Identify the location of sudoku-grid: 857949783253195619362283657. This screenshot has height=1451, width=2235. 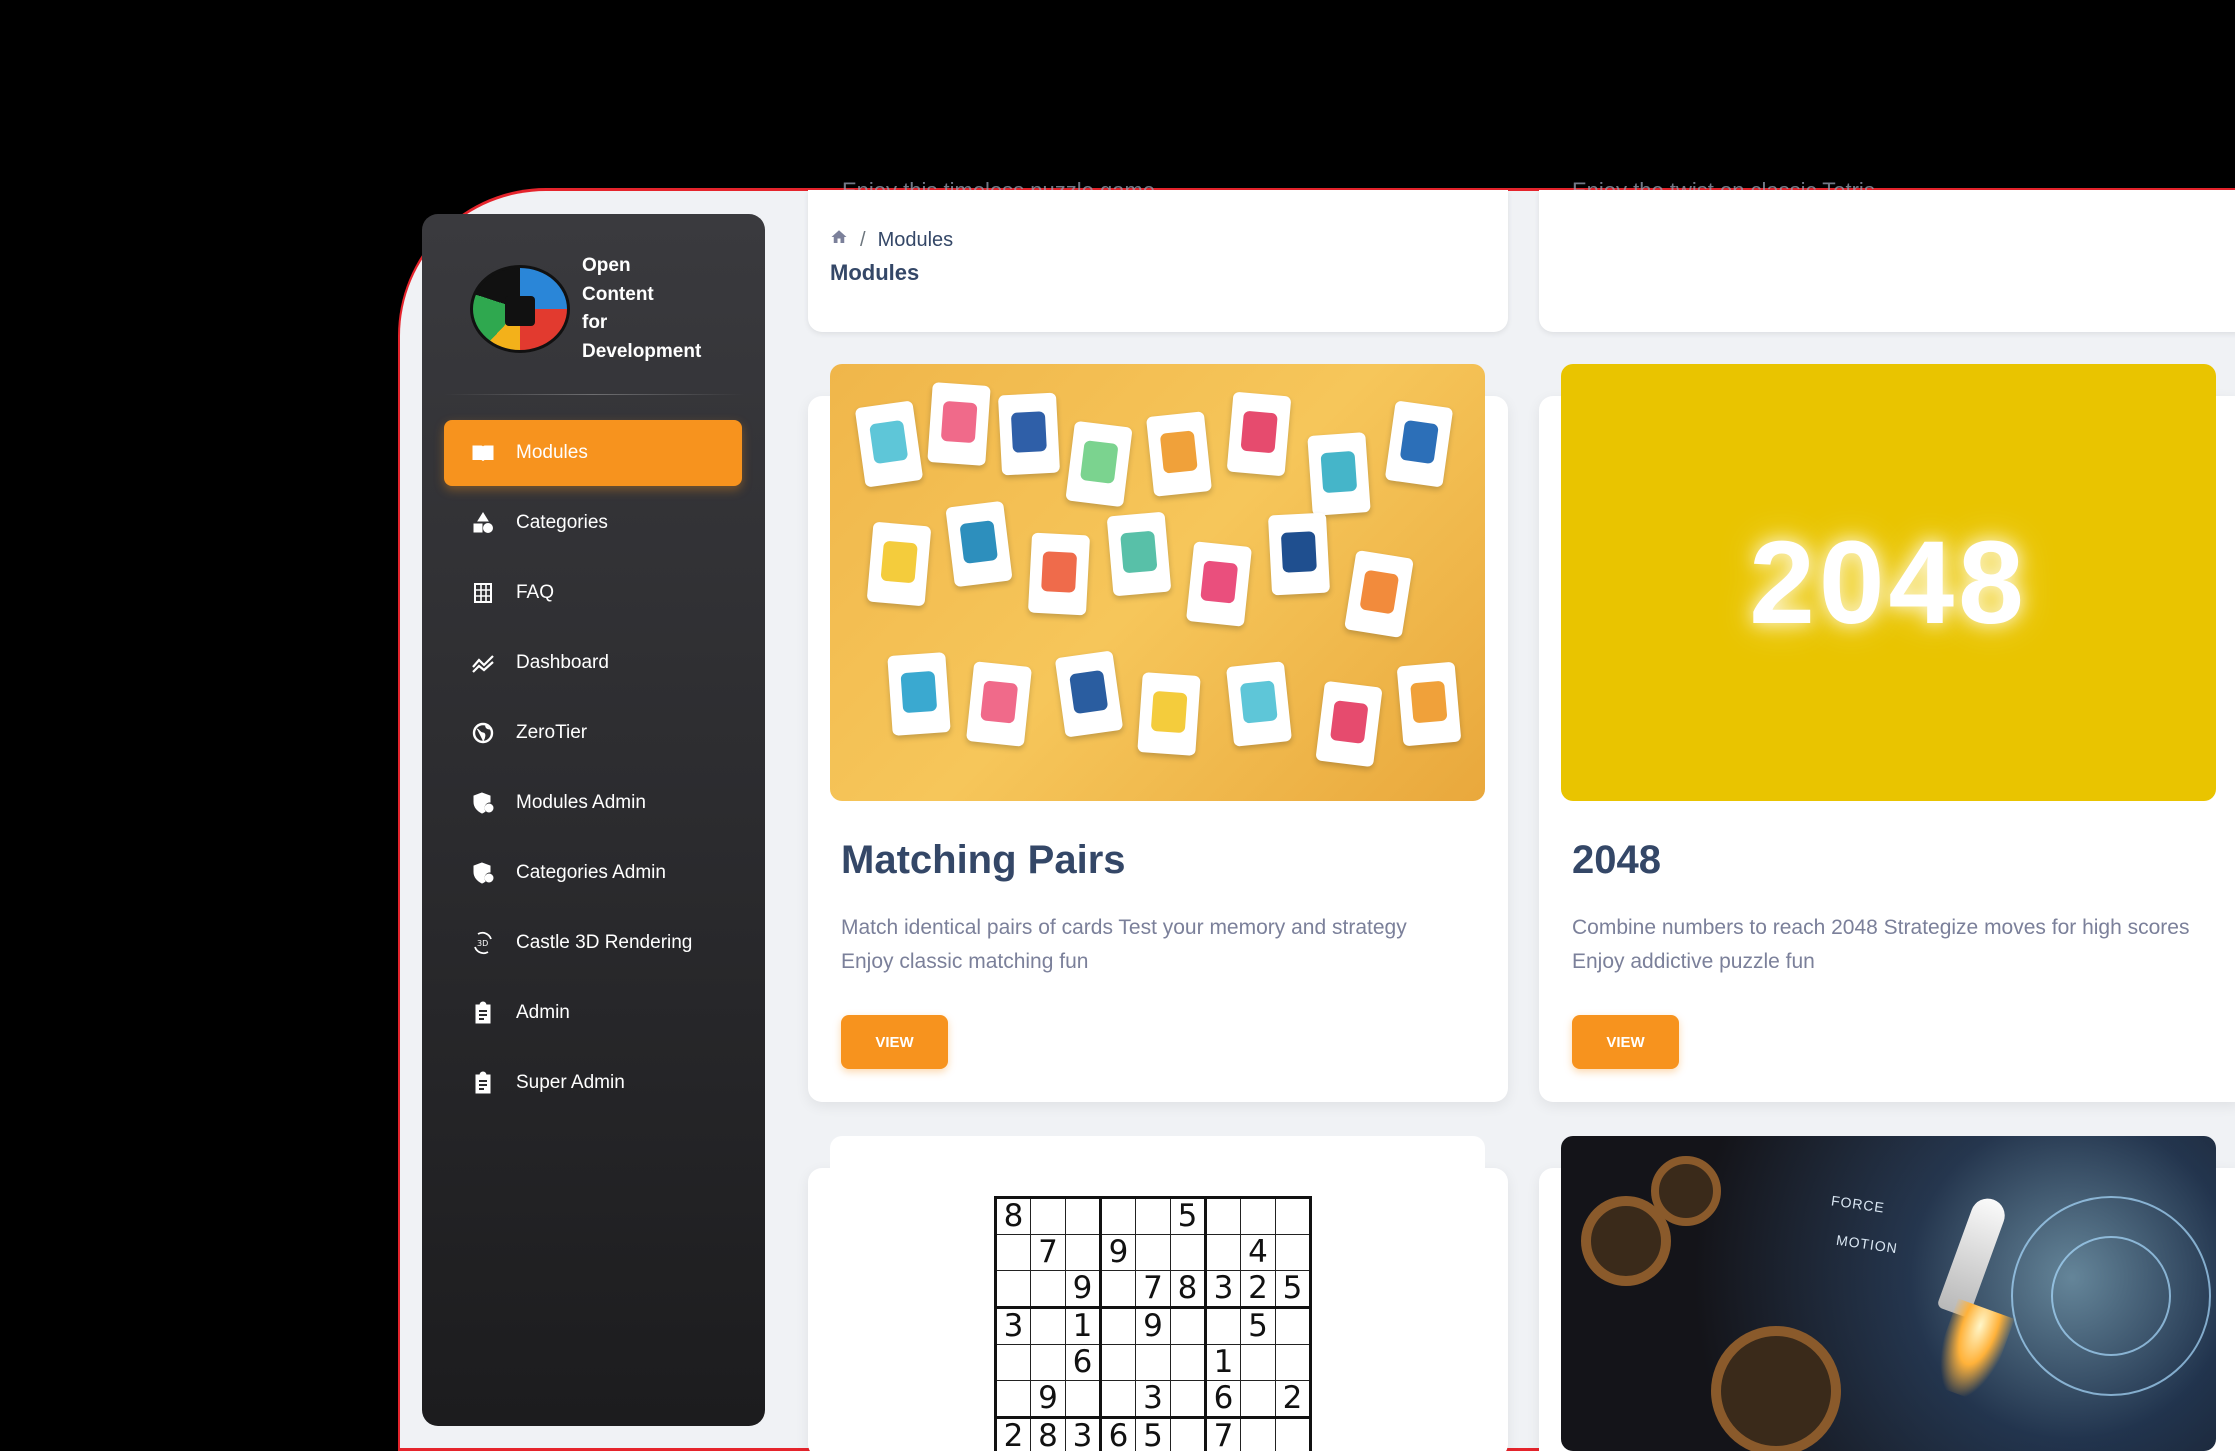
(1153, 1323).